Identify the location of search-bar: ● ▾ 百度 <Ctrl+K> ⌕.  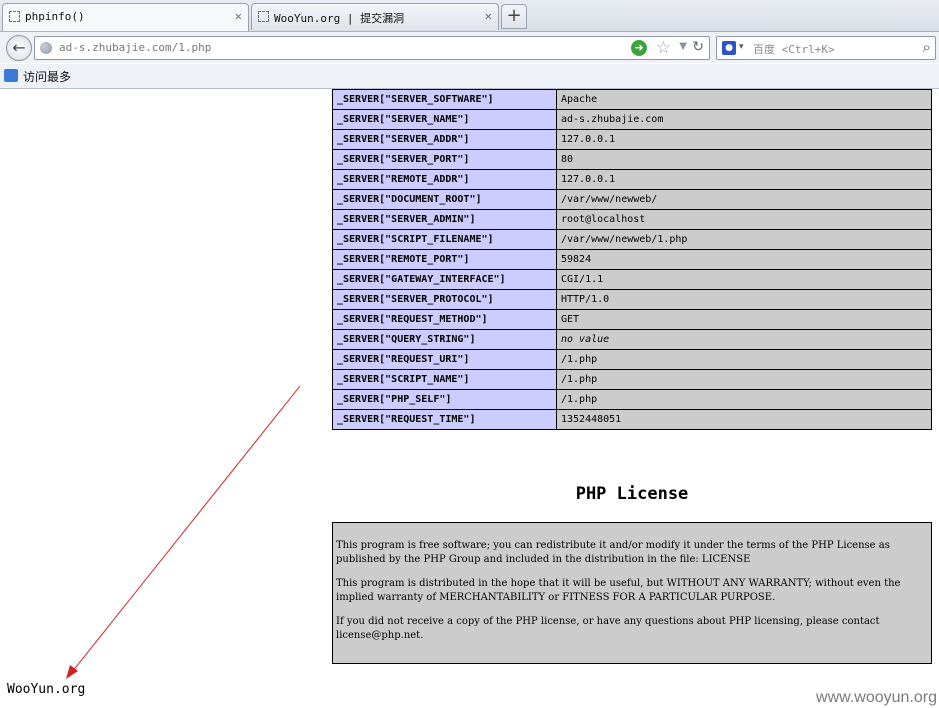
(826, 48).